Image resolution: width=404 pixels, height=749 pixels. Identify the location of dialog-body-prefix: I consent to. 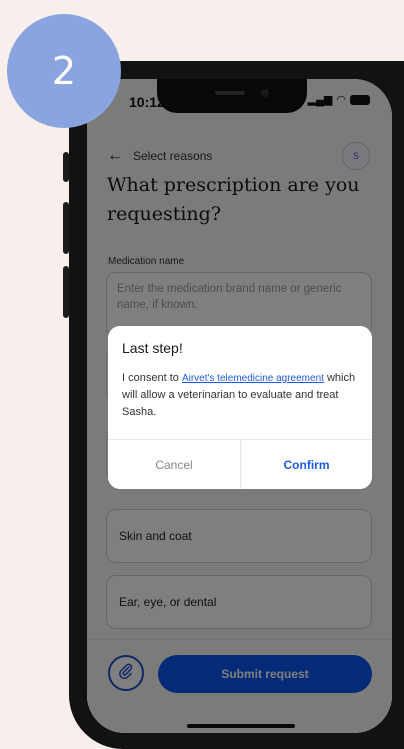
(152, 378).